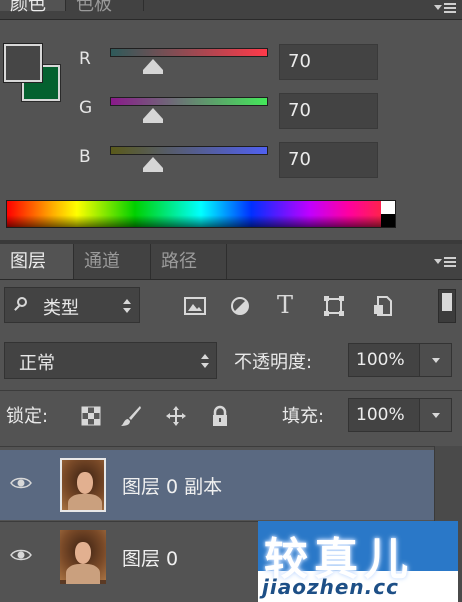 The image size is (462, 602). Describe the element at coordinates (110, 360) in the screenshot. I see `blend-mode-select: 正常` at that location.